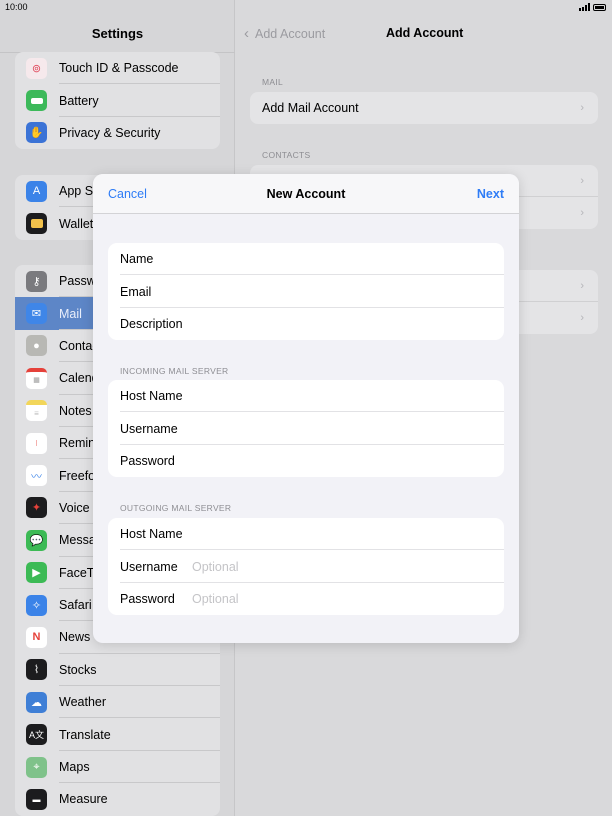  Describe the element at coordinates (584, 7) in the screenshot. I see `signal-icon` at that location.